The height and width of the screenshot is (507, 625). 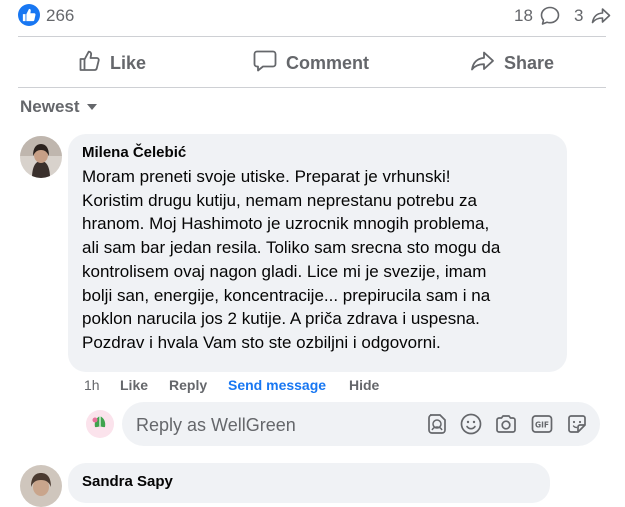 I want to click on comment-reply-link: Reply, so click(x=188, y=385).